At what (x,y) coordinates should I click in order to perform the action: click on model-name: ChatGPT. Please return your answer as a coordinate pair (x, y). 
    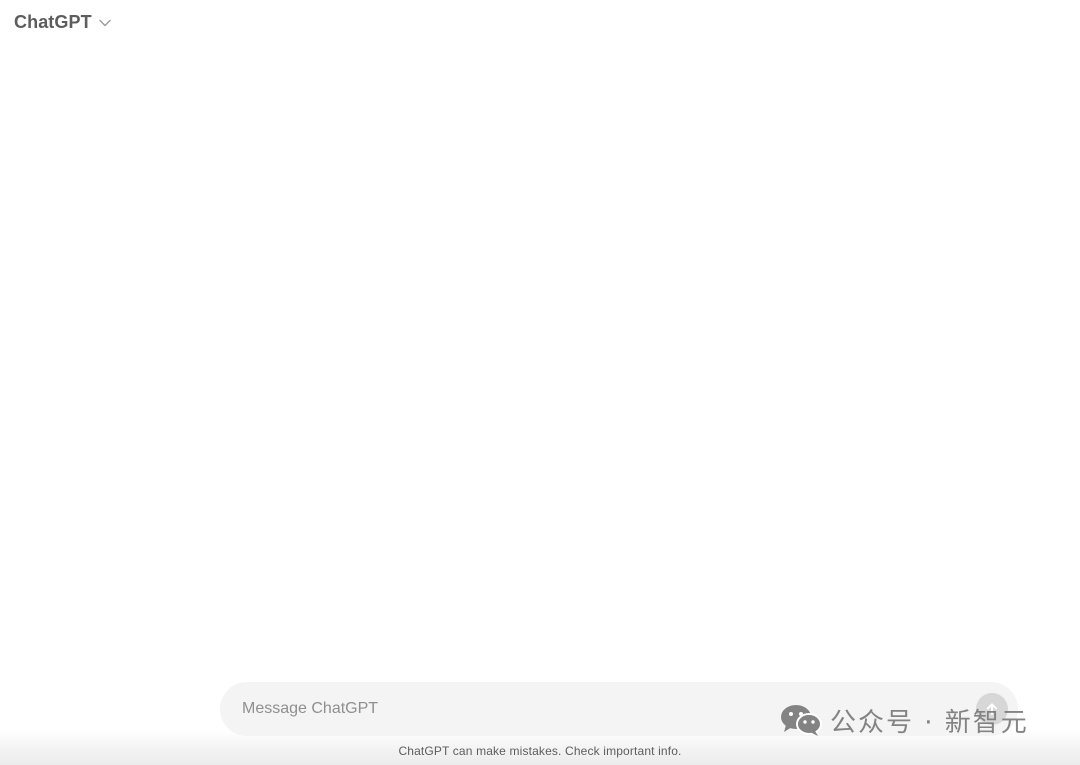
    Looking at the image, I should click on (53, 21).